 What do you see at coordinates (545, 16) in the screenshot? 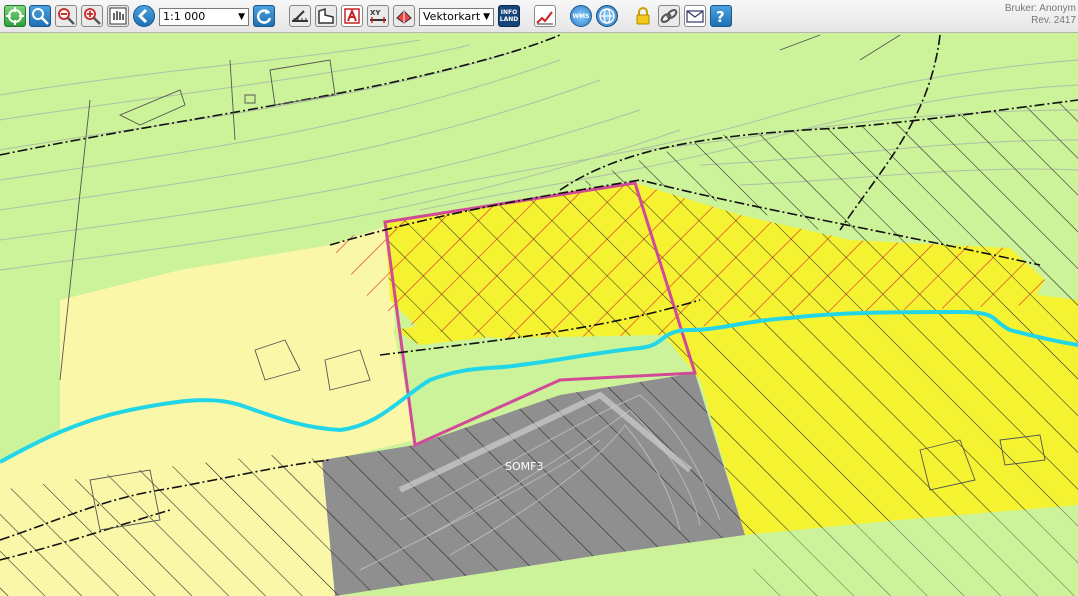
I see `profile-icon` at bounding box center [545, 16].